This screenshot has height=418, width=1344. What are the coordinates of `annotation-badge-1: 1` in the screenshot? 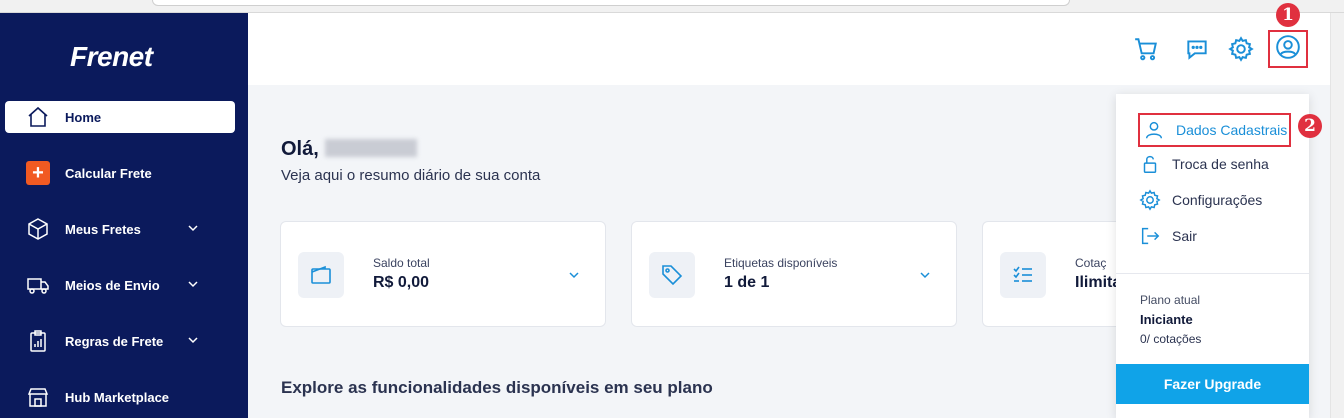 It's located at (1288, 15).